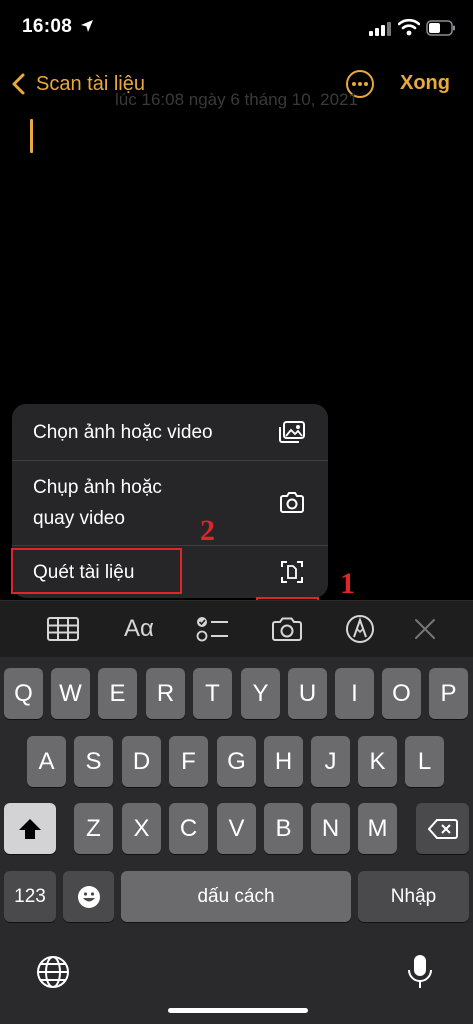 This screenshot has width=473, height=1024. I want to click on key: U, so click(307, 693).